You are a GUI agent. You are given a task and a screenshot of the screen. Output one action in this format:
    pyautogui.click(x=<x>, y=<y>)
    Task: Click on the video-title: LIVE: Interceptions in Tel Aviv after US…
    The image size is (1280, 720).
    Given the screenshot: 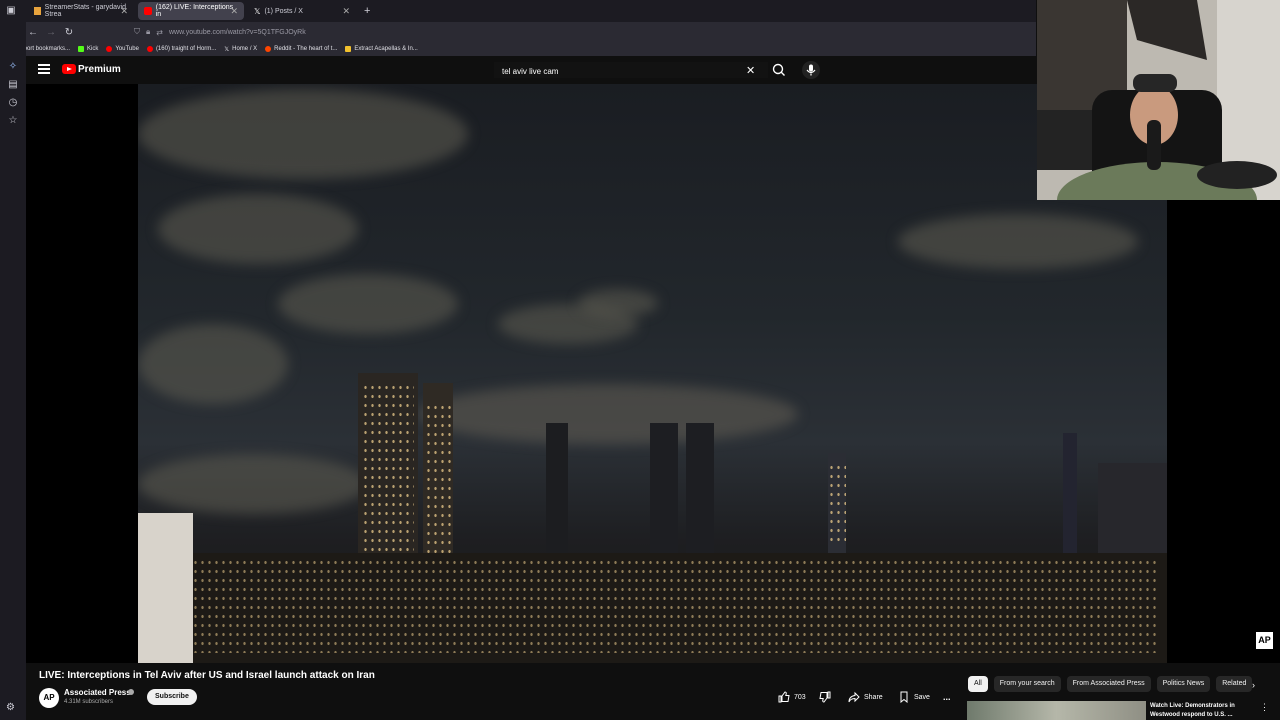 What is the action you would take?
    pyautogui.click(x=207, y=675)
    